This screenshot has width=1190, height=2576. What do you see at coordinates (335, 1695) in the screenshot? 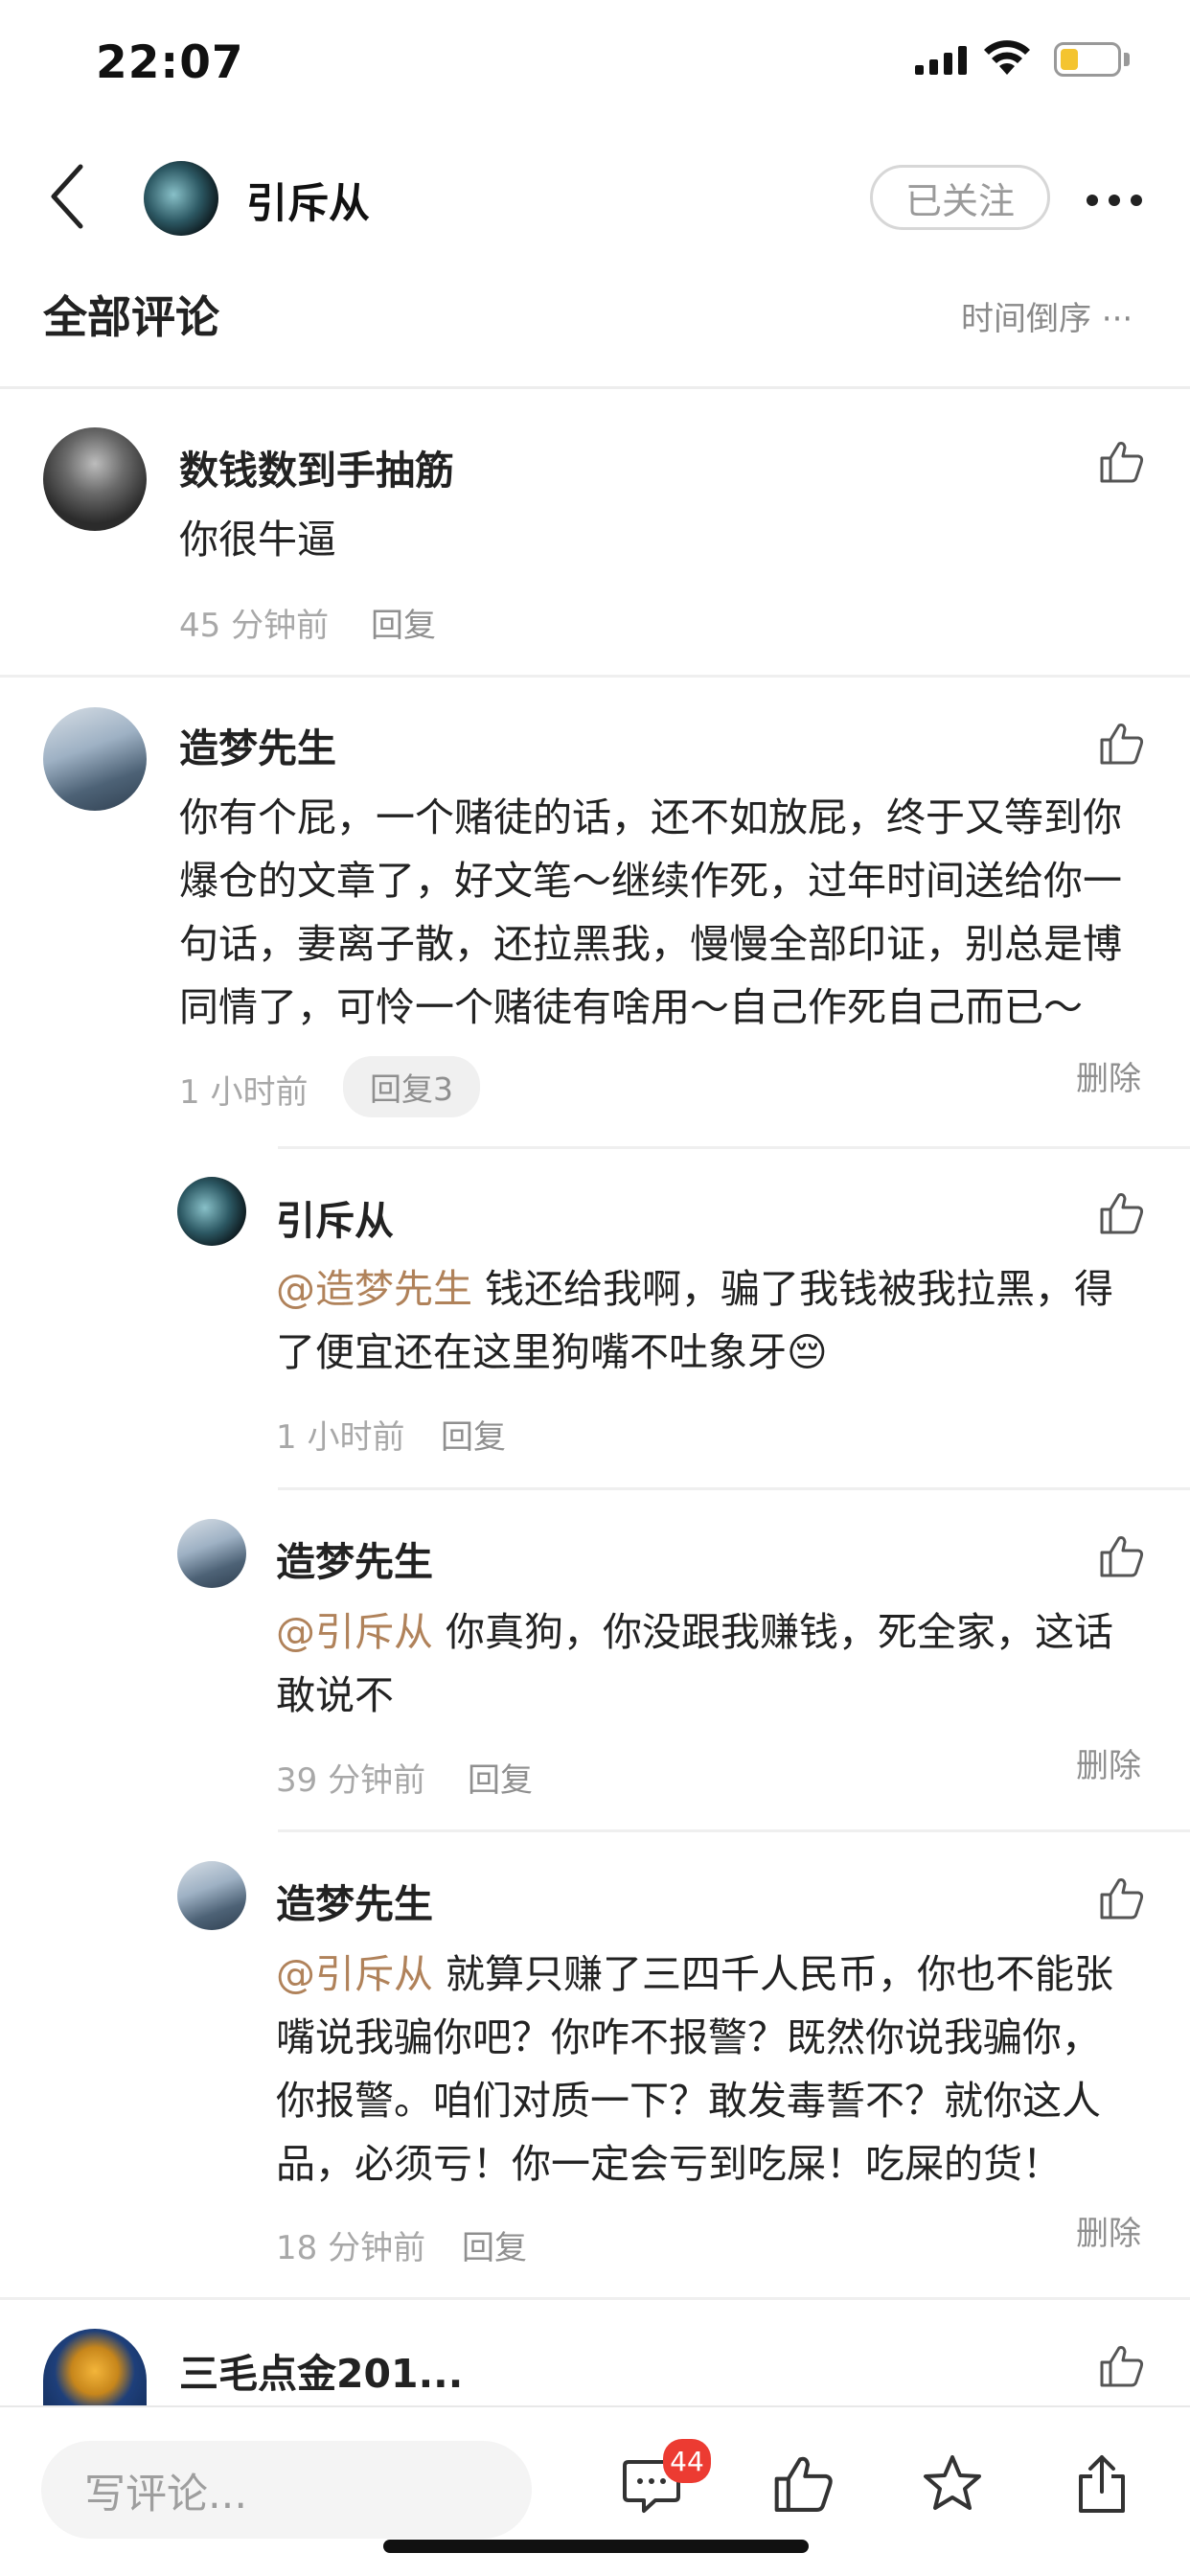
I see `reply-text-line: 敢说不` at bounding box center [335, 1695].